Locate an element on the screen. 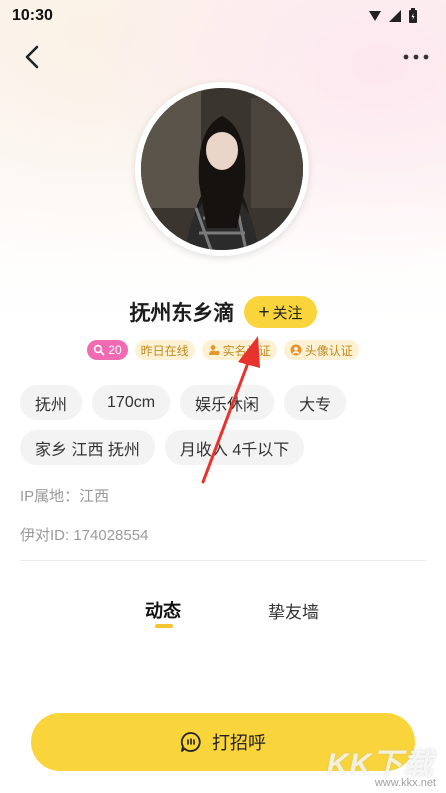 This screenshot has height=793, width=446. watermark-url: www.kkx.net is located at coordinates (405, 783).